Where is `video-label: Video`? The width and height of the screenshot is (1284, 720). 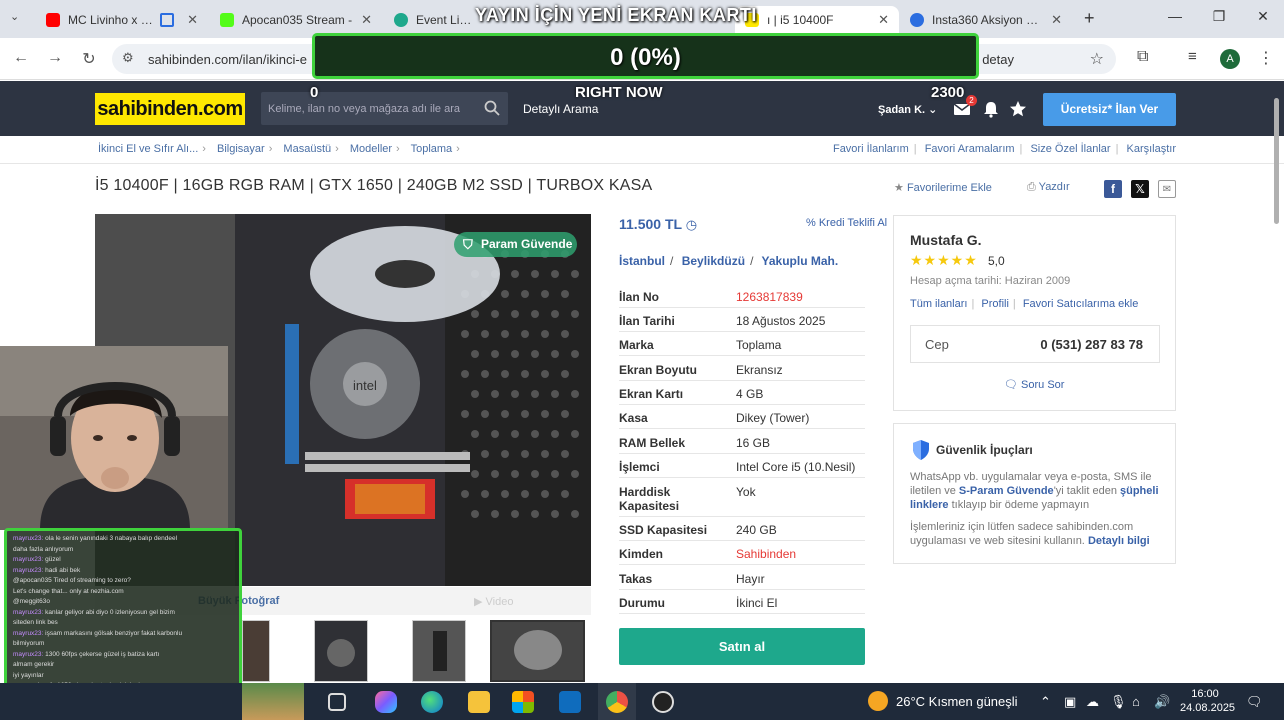 video-label: Video is located at coordinates (499, 602).